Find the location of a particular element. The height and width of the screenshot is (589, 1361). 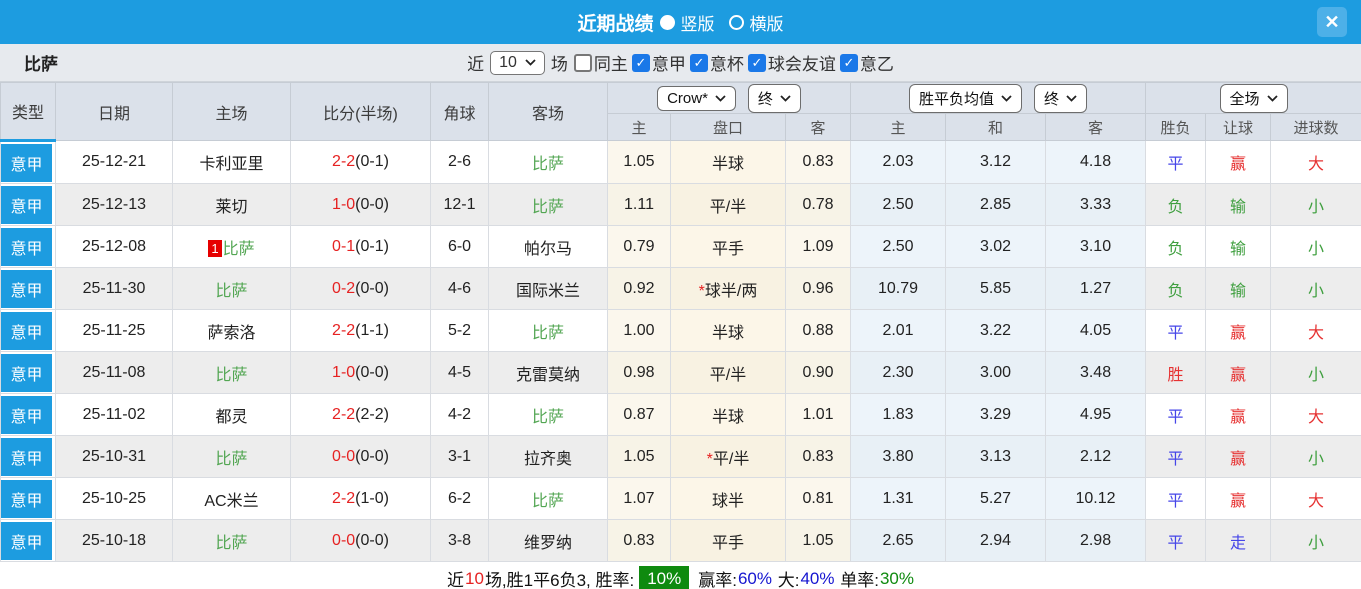

avg-odds-away: 4.05 is located at coordinates (1096, 330).